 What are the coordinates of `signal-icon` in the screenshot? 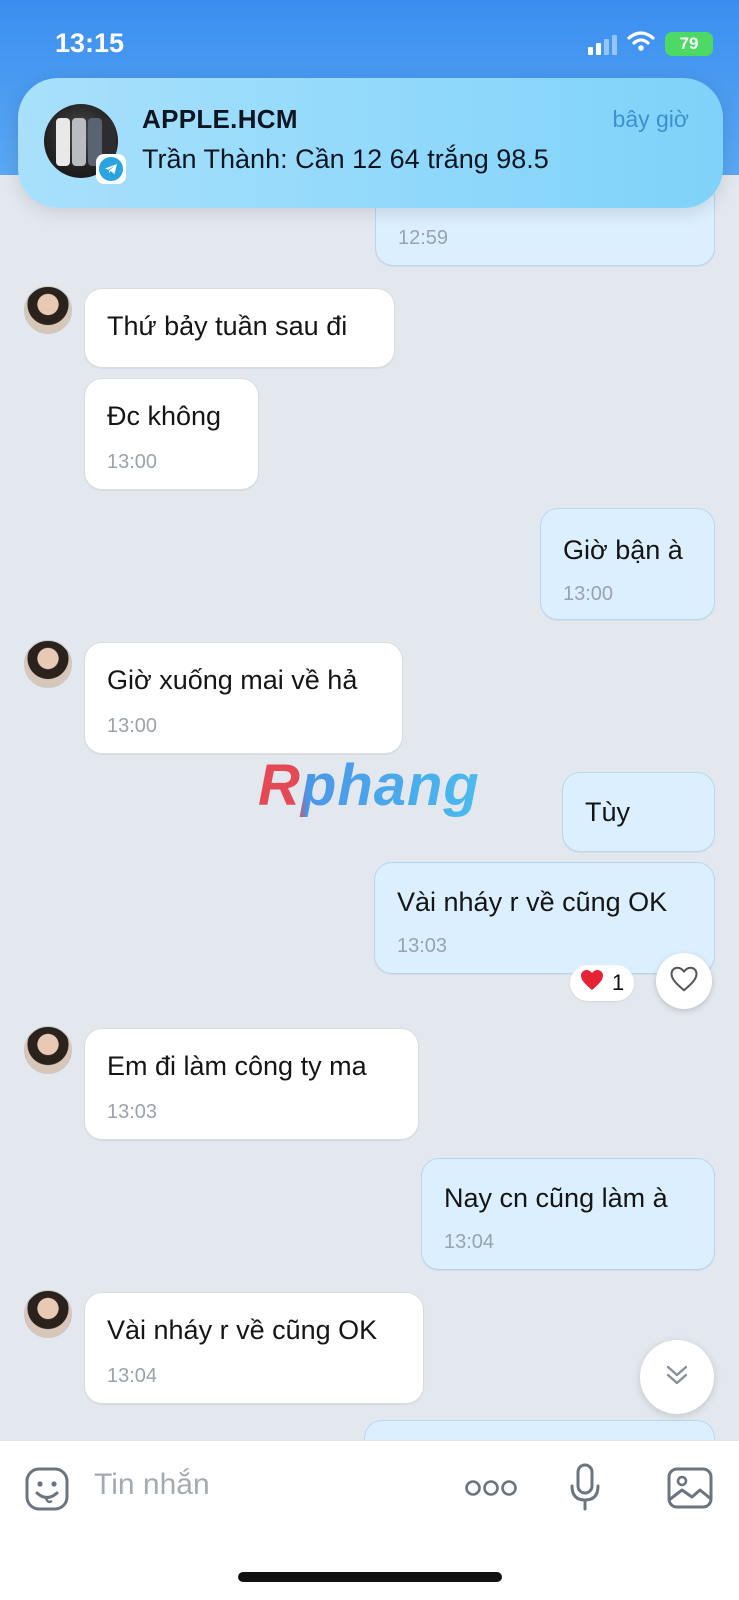 It's located at (602, 44).